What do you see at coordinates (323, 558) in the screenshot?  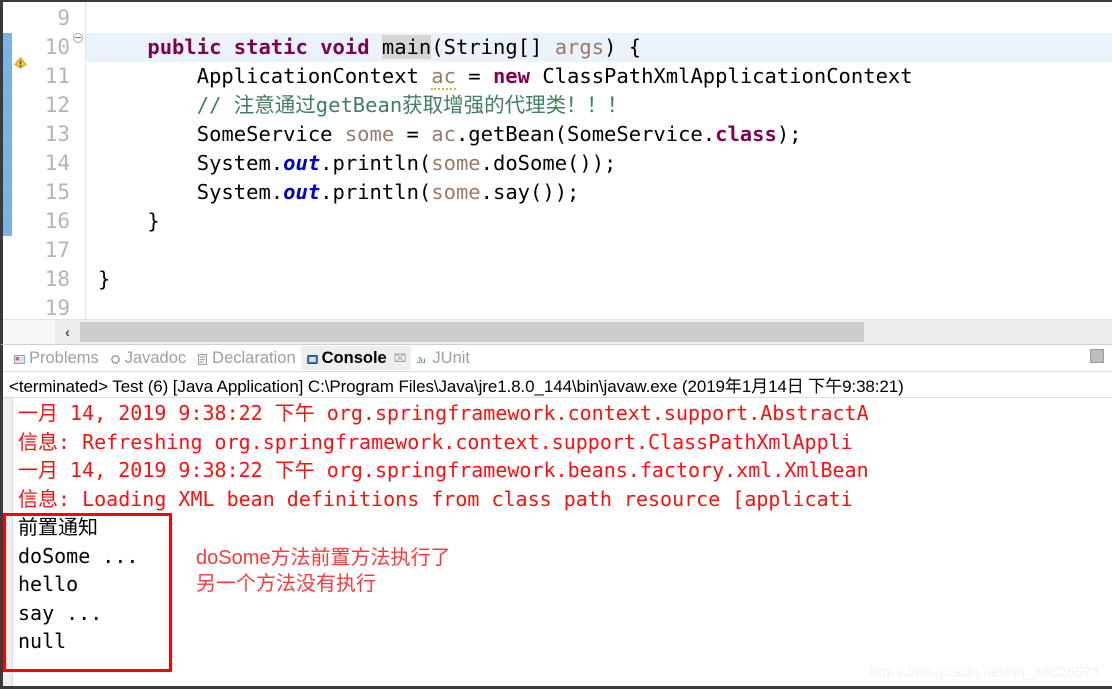 I see `annotation-line-1: doSome方法前置方法执行了` at bounding box center [323, 558].